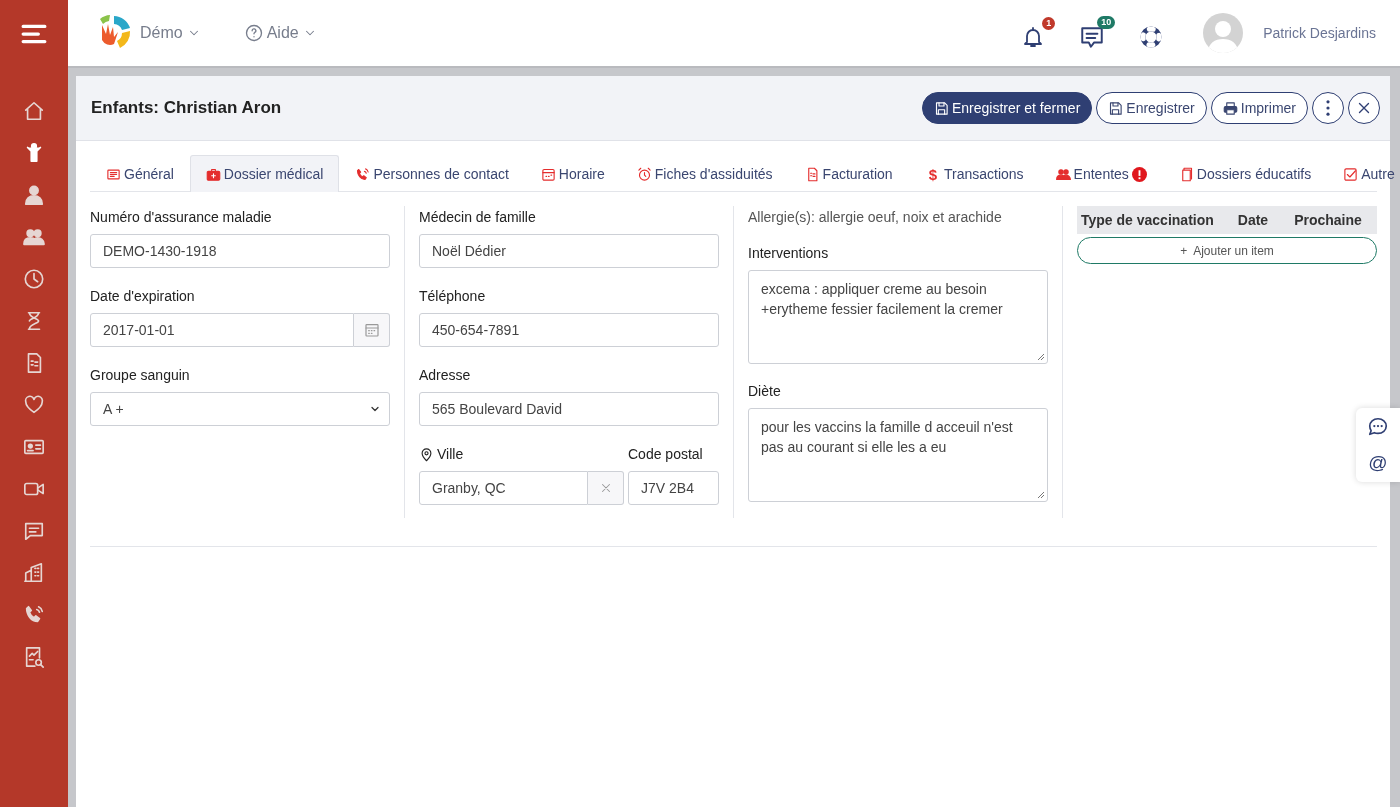 Image resolution: width=1400 pixels, height=807 pixels. Describe the element at coordinates (1351, 174) in the screenshot. I see `checkbox-icon` at that location.